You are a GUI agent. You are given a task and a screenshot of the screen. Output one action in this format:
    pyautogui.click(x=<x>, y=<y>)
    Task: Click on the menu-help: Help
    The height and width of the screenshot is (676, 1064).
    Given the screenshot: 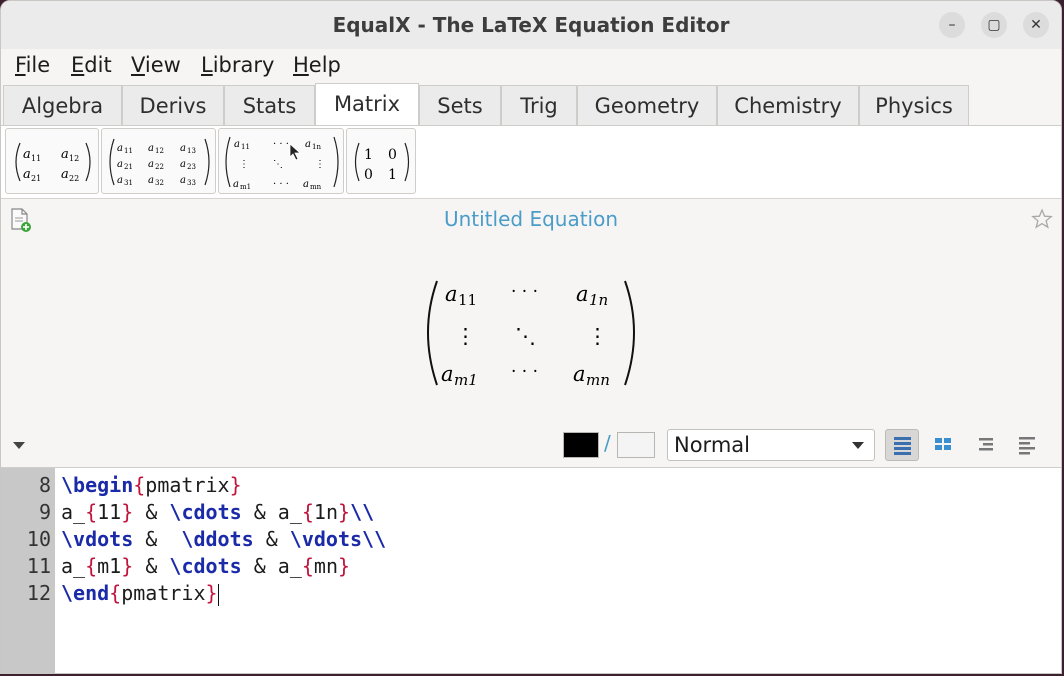 What is the action you would take?
    pyautogui.click(x=317, y=65)
    